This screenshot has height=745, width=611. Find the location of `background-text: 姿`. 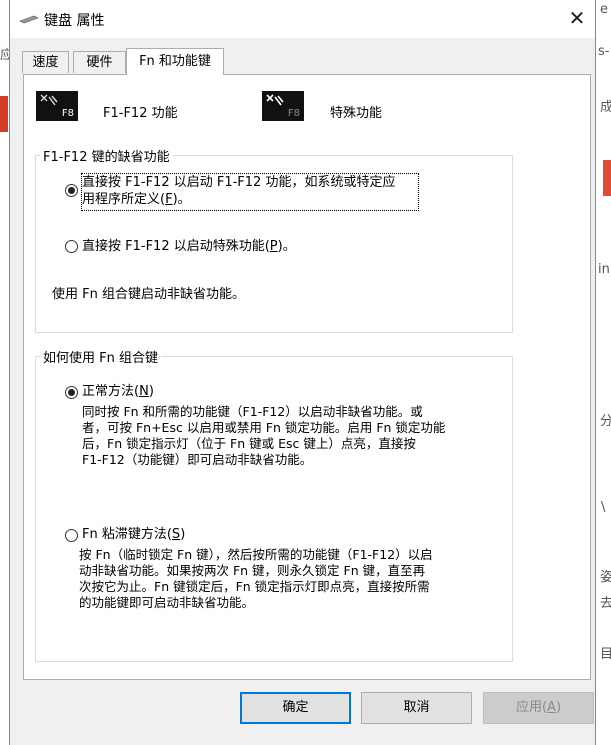

background-text: 姿 is located at coordinates (605, 577).